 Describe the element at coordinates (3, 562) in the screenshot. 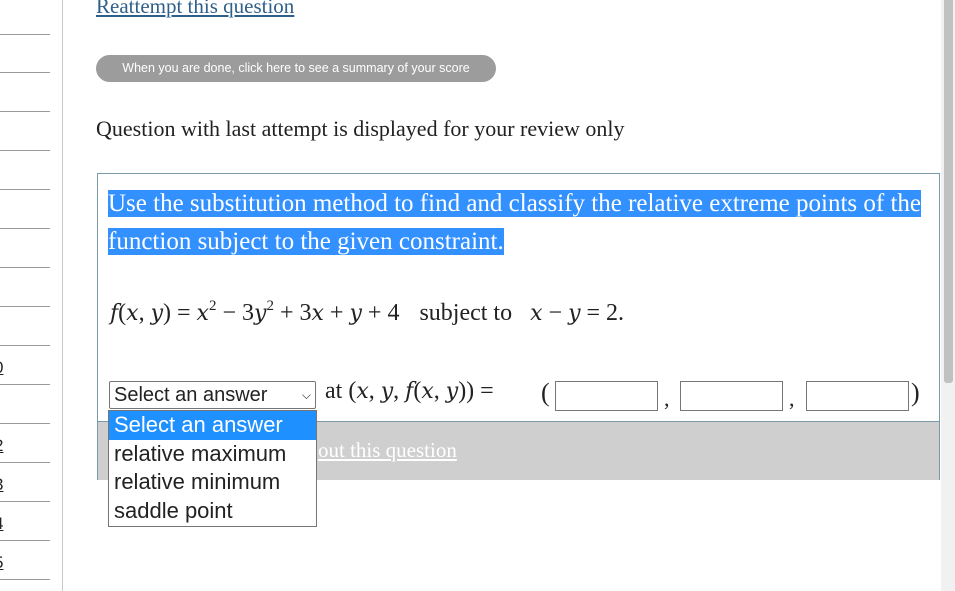

I see `nav-question-link: 5` at that location.